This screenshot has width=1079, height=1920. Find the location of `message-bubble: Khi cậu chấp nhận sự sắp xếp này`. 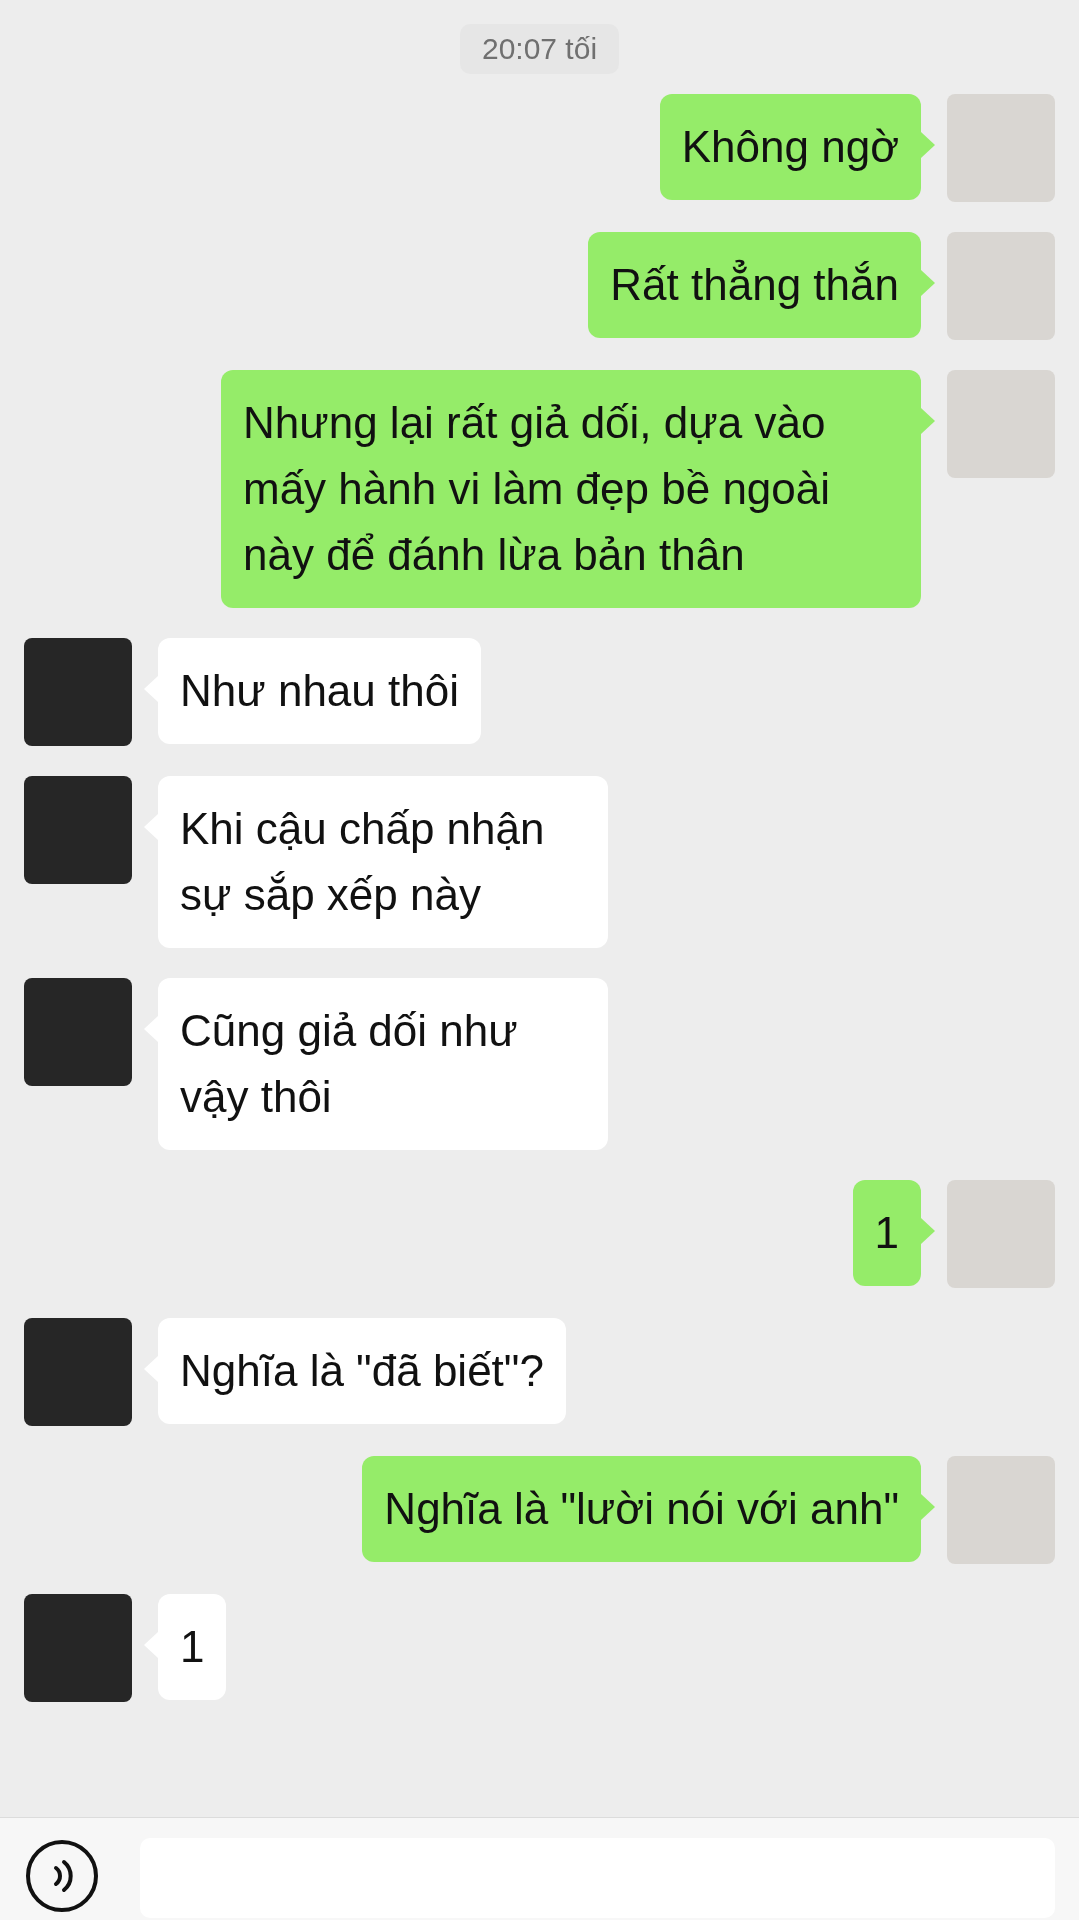

message-bubble: Khi cậu chấp nhận sự sắp xếp này is located at coordinates (383, 862).